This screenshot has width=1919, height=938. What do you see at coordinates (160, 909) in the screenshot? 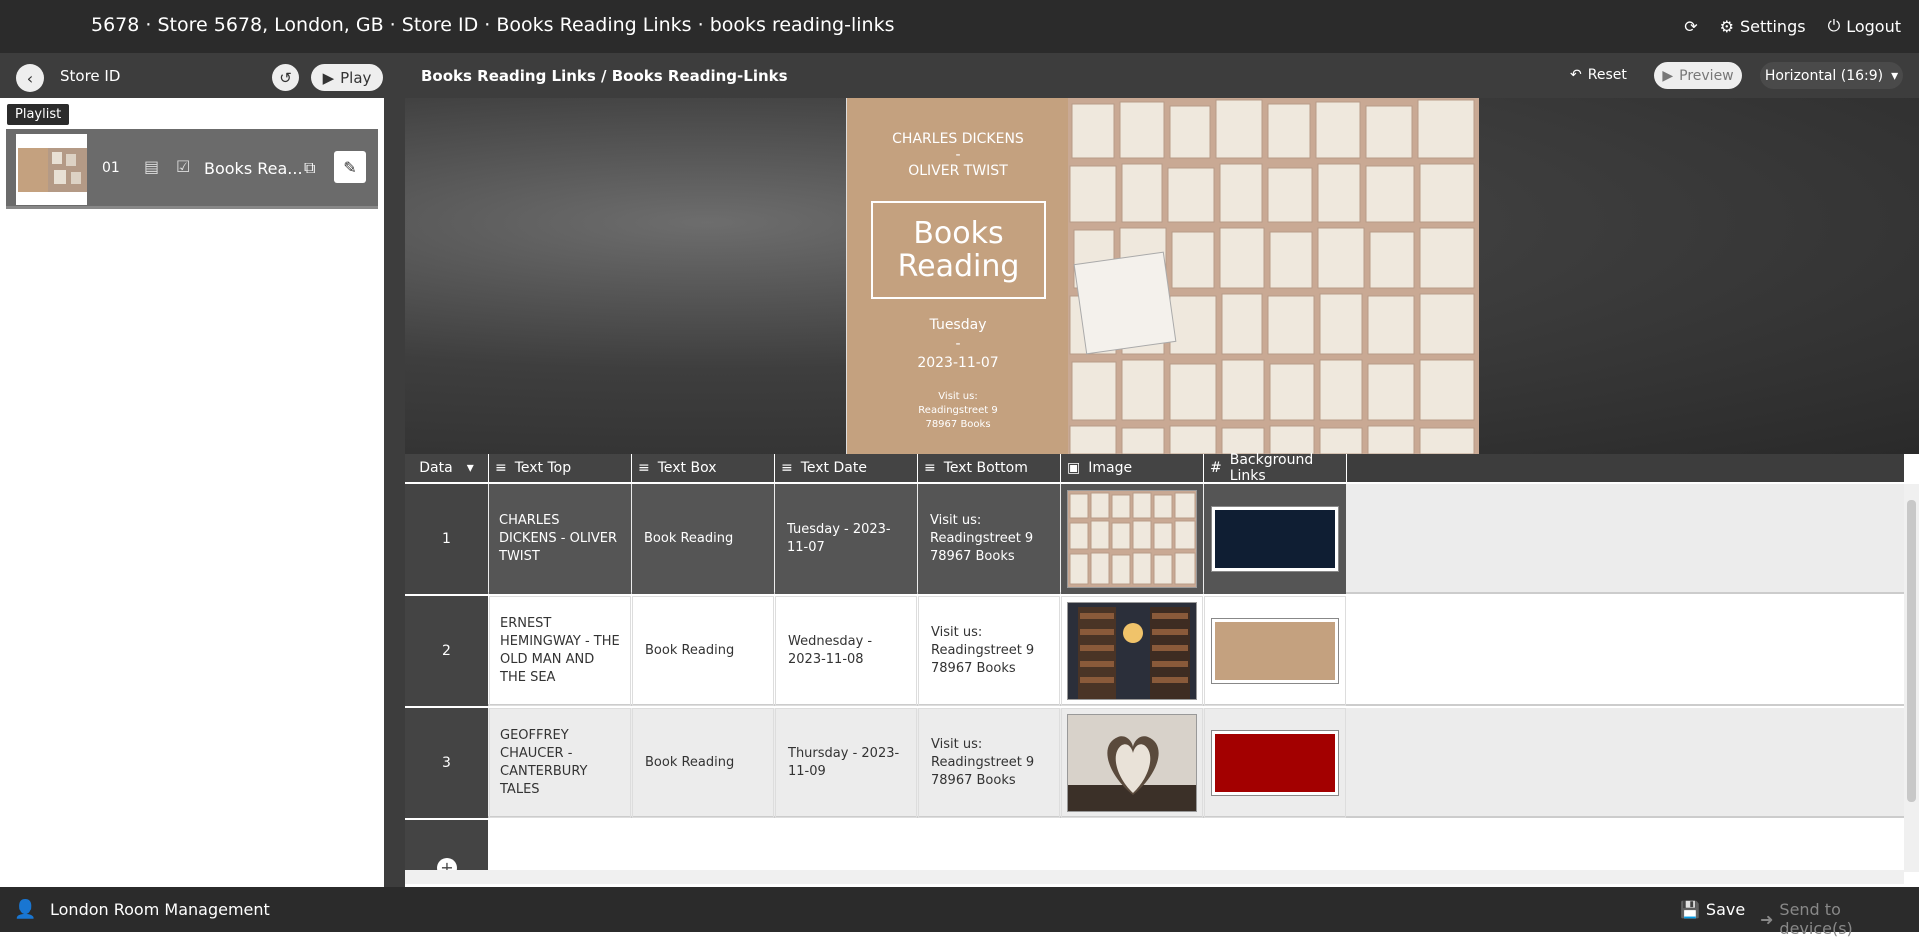
I see `workspace-label: London Room Management` at bounding box center [160, 909].